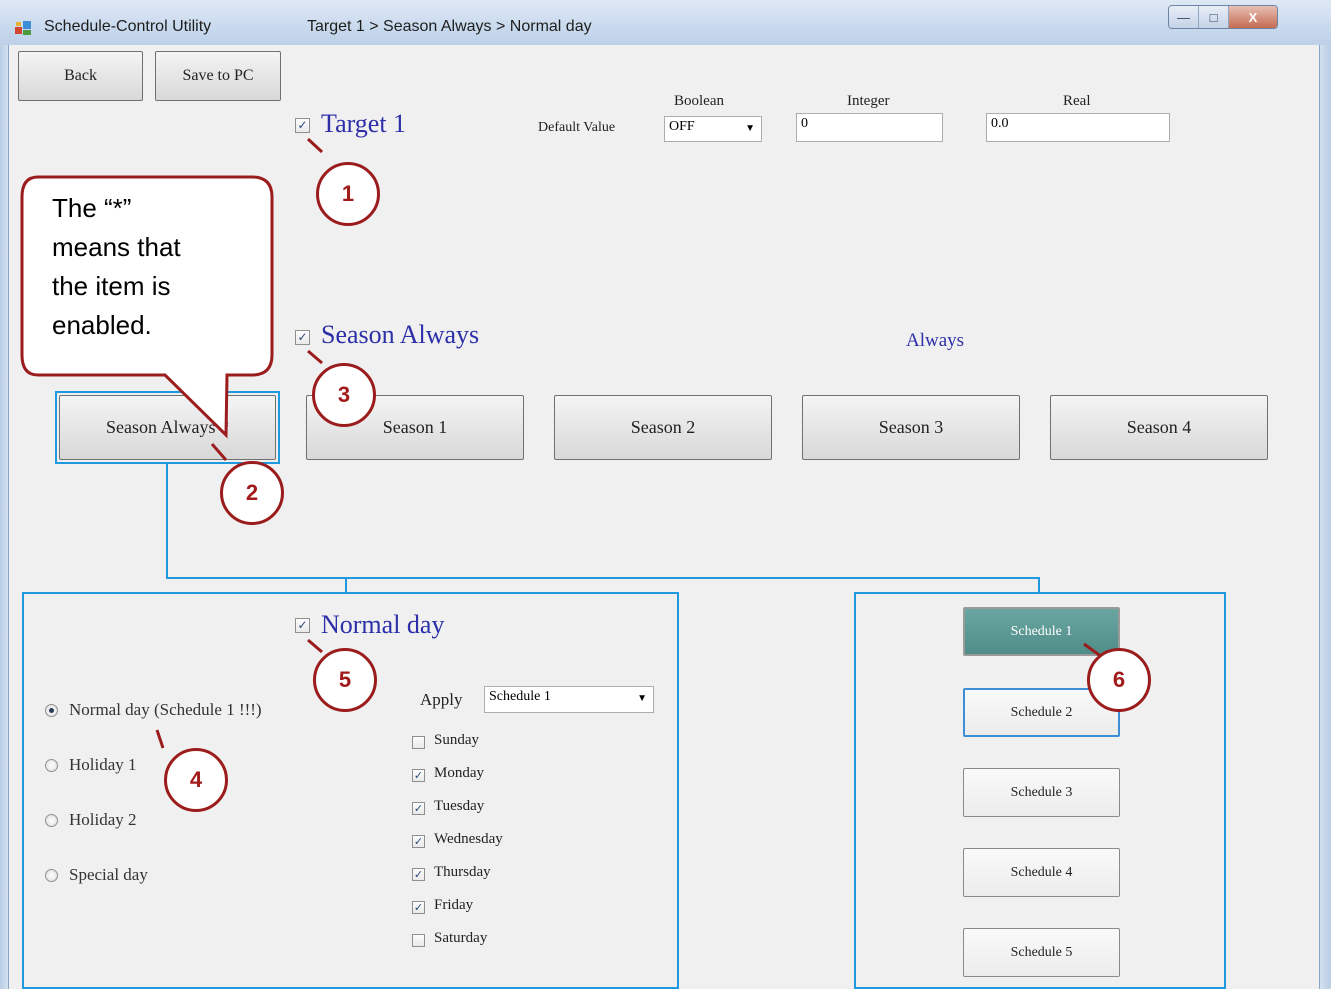  Describe the element at coordinates (252, 493) in the screenshot. I see `marker-2: 2` at that location.